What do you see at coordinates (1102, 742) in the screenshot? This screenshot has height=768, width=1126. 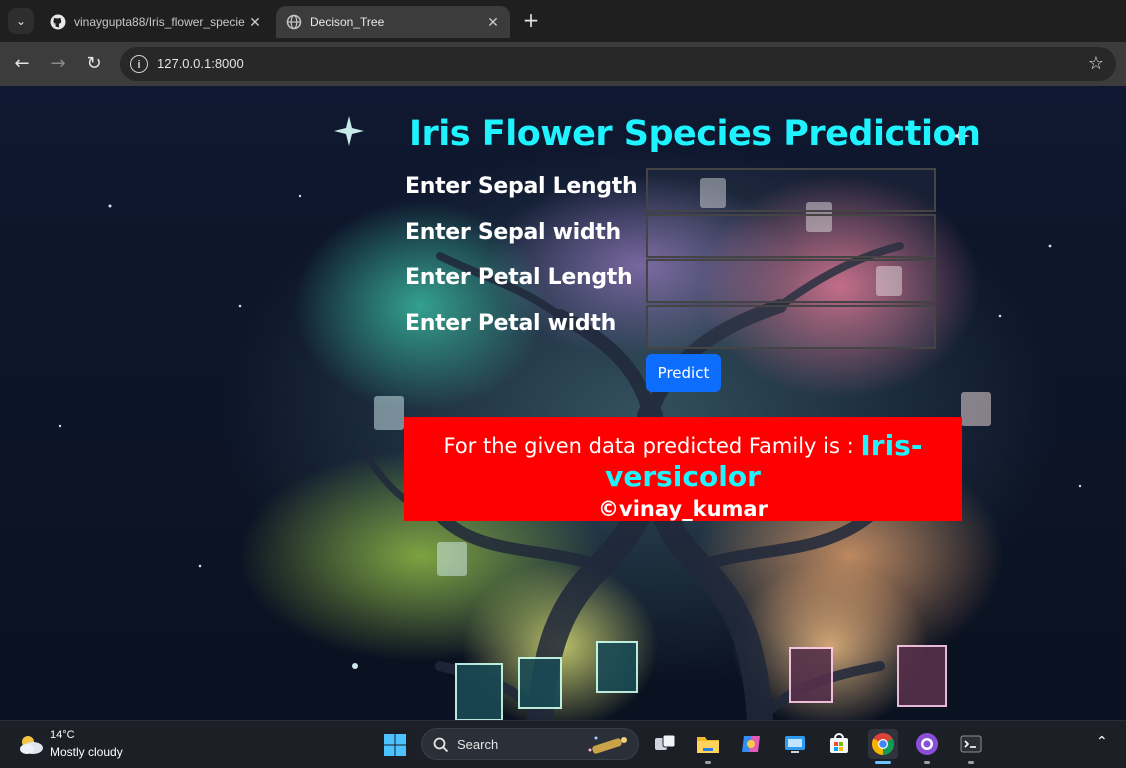 I see `show-hidden-icons-chevron-icon: ⌃` at bounding box center [1102, 742].